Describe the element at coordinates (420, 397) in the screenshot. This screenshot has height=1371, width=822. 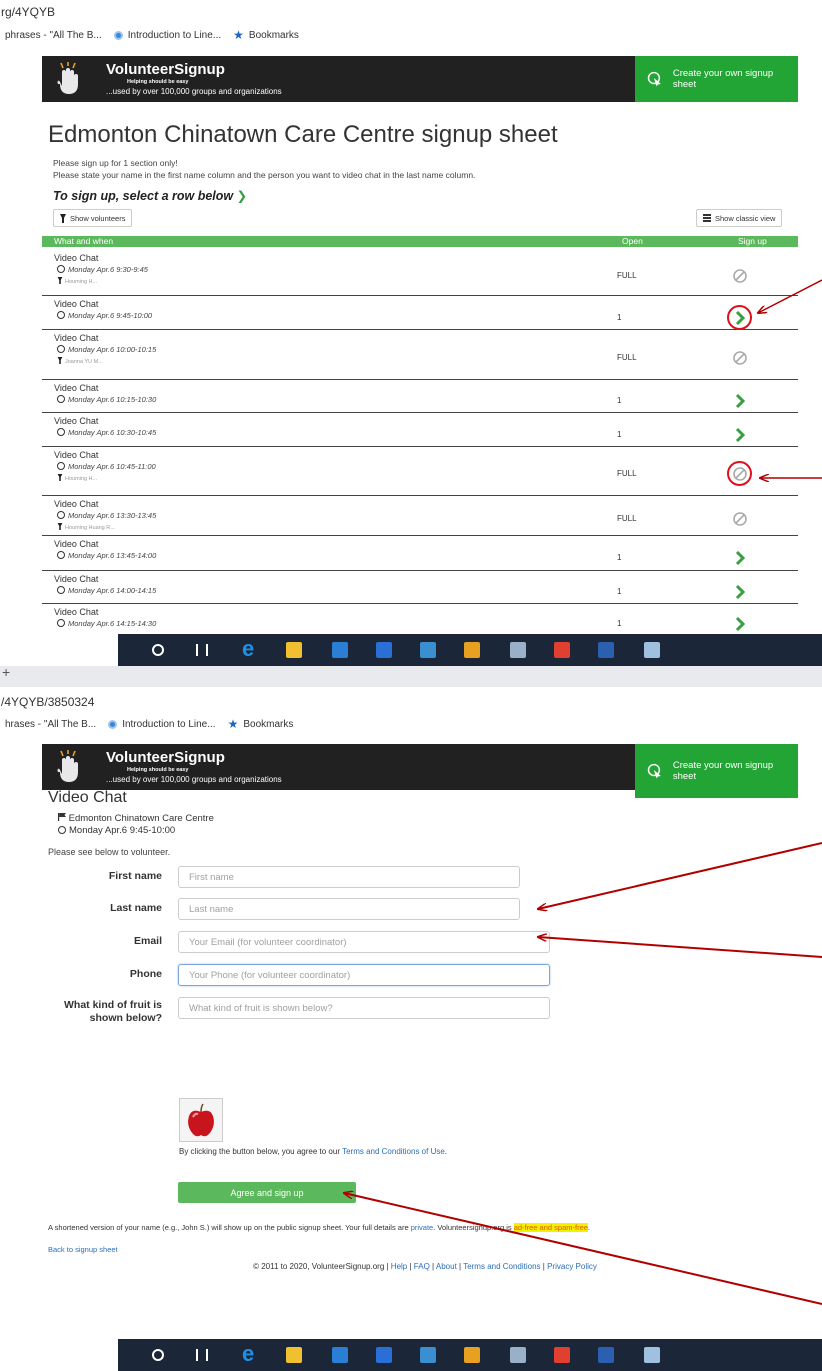
I see `table-row: Video Chat Monday Apr.6 10:15-10:30 1` at that location.